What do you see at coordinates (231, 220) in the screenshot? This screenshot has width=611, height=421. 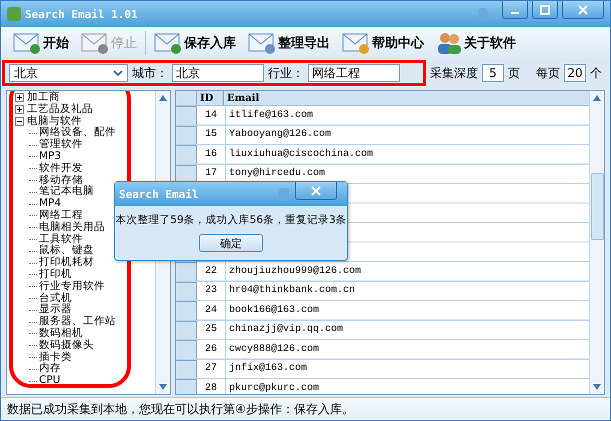 I see `dialog-message: 本次整理了59条，成功入库56条，重复记录3条` at bounding box center [231, 220].